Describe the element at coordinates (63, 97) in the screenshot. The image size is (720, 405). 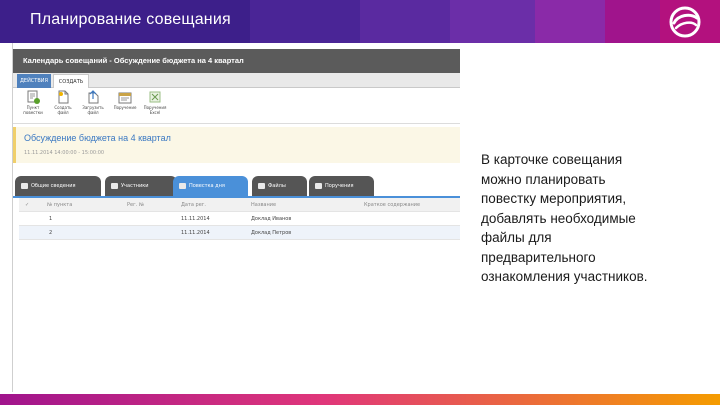
I see `new-file-icon` at that location.